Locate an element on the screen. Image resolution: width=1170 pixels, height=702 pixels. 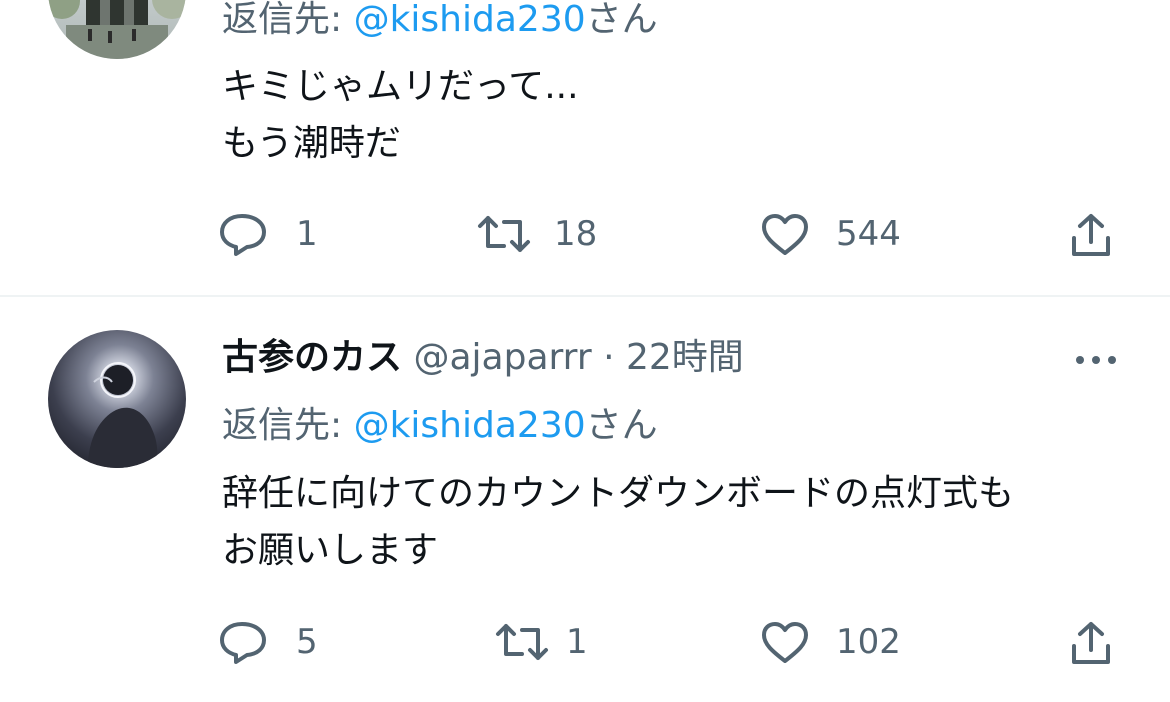
timestamp: 22時間 is located at coordinates (685, 357).